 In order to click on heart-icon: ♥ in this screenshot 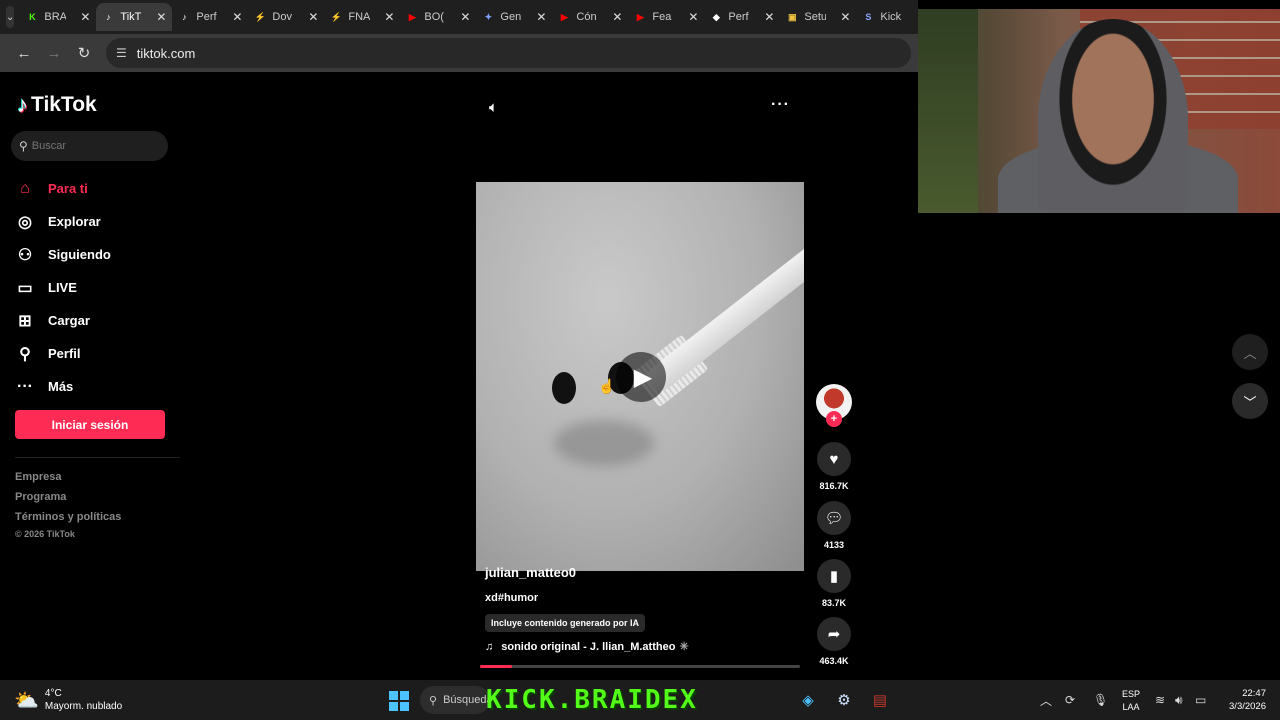, I will do `click(834, 459)`.